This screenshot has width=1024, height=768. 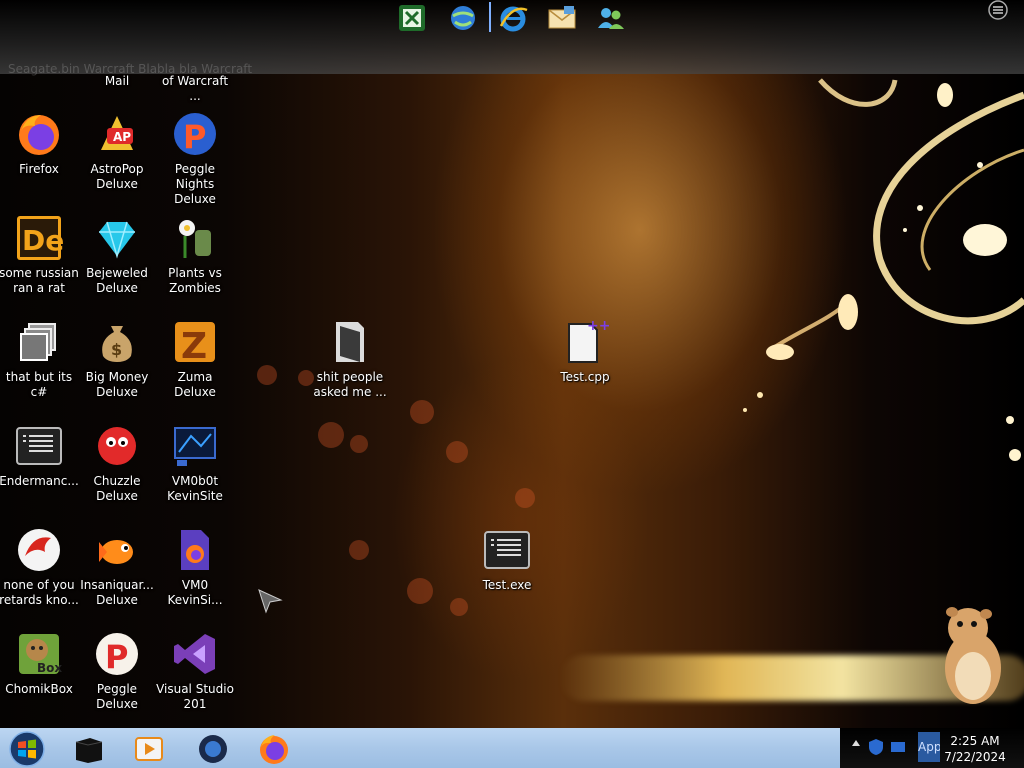 What do you see at coordinates (195, 550) in the screenshot?
I see `firefox-document-icon` at bounding box center [195, 550].